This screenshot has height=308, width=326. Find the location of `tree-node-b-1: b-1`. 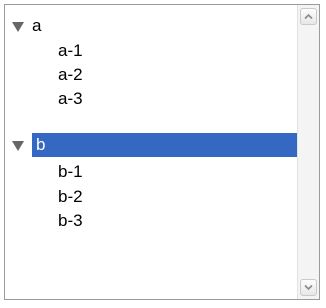

tree-node-b-1: b-1 is located at coordinates (151, 172).